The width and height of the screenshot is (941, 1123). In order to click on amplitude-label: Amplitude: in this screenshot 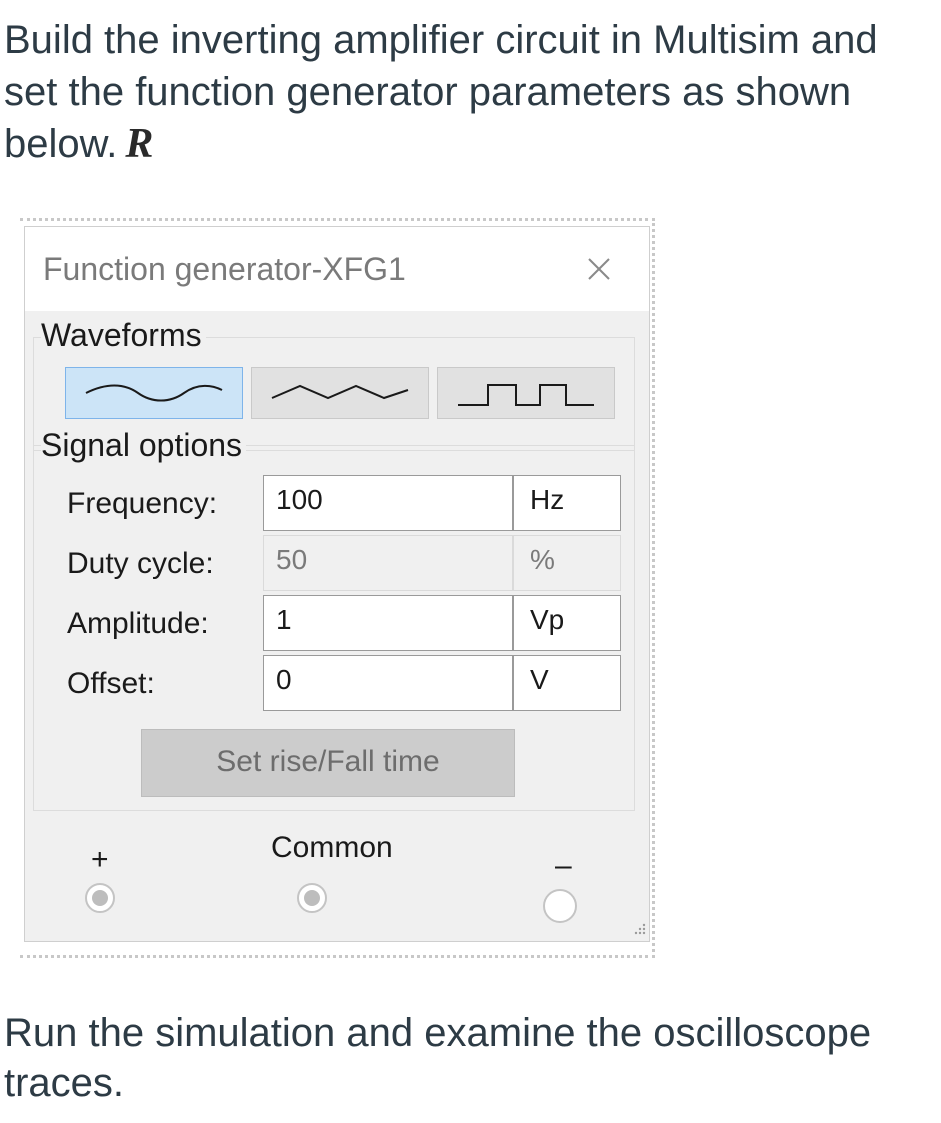, I will do `click(138, 623)`.